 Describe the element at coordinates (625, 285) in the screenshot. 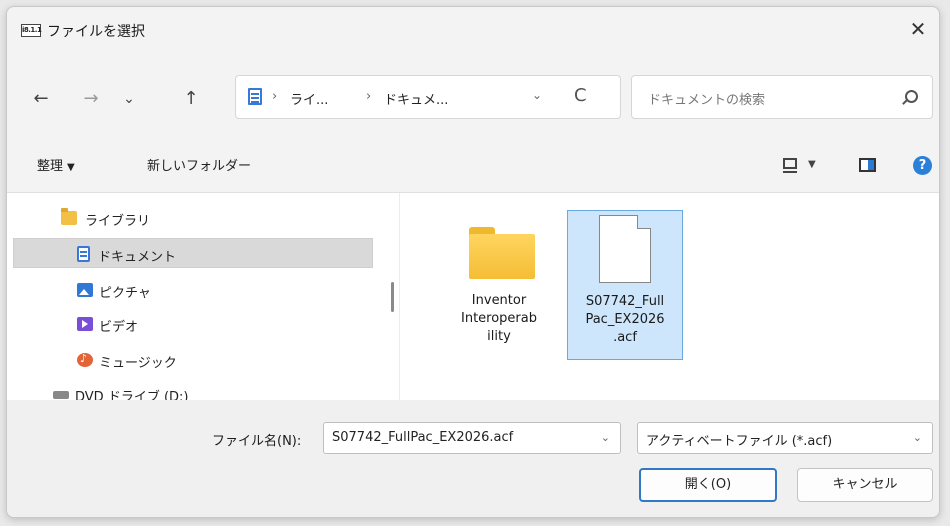

I see `file-item-acf: S07742_Full Pac_EX2026 .acf` at that location.